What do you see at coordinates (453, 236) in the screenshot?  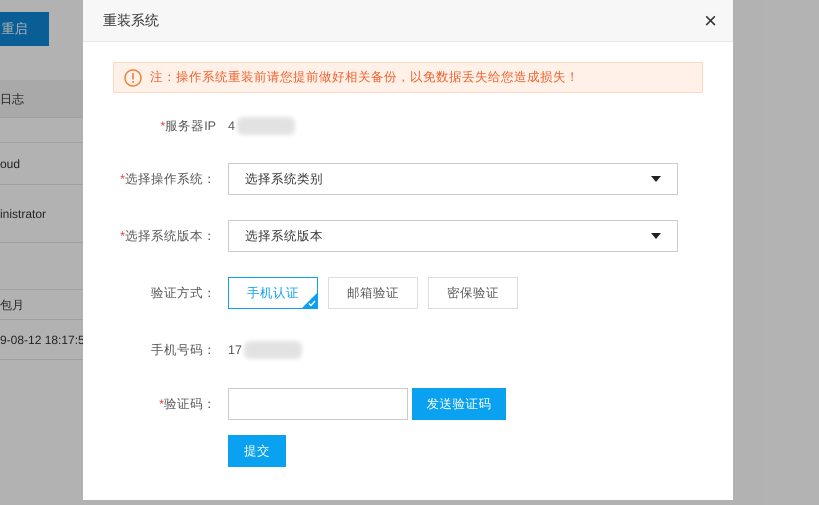 I see `select-field: 选择系统版本` at bounding box center [453, 236].